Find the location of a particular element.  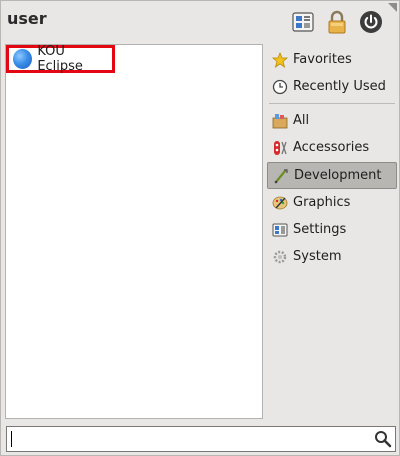

category-recently-used: Recently Used is located at coordinates (332, 86).